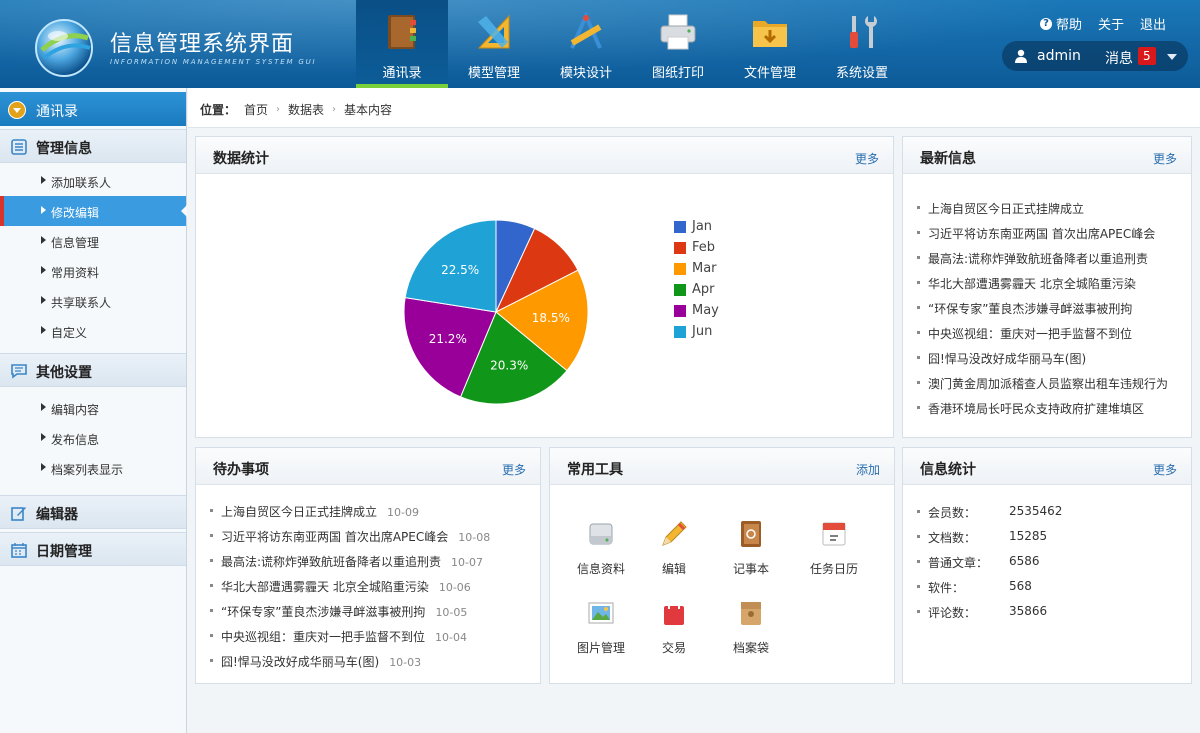 The width and height of the screenshot is (1200, 733). What do you see at coordinates (460, 270) in the screenshot?
I see `pie-label-jun: 22.5%` at bounding box center [460, 270].